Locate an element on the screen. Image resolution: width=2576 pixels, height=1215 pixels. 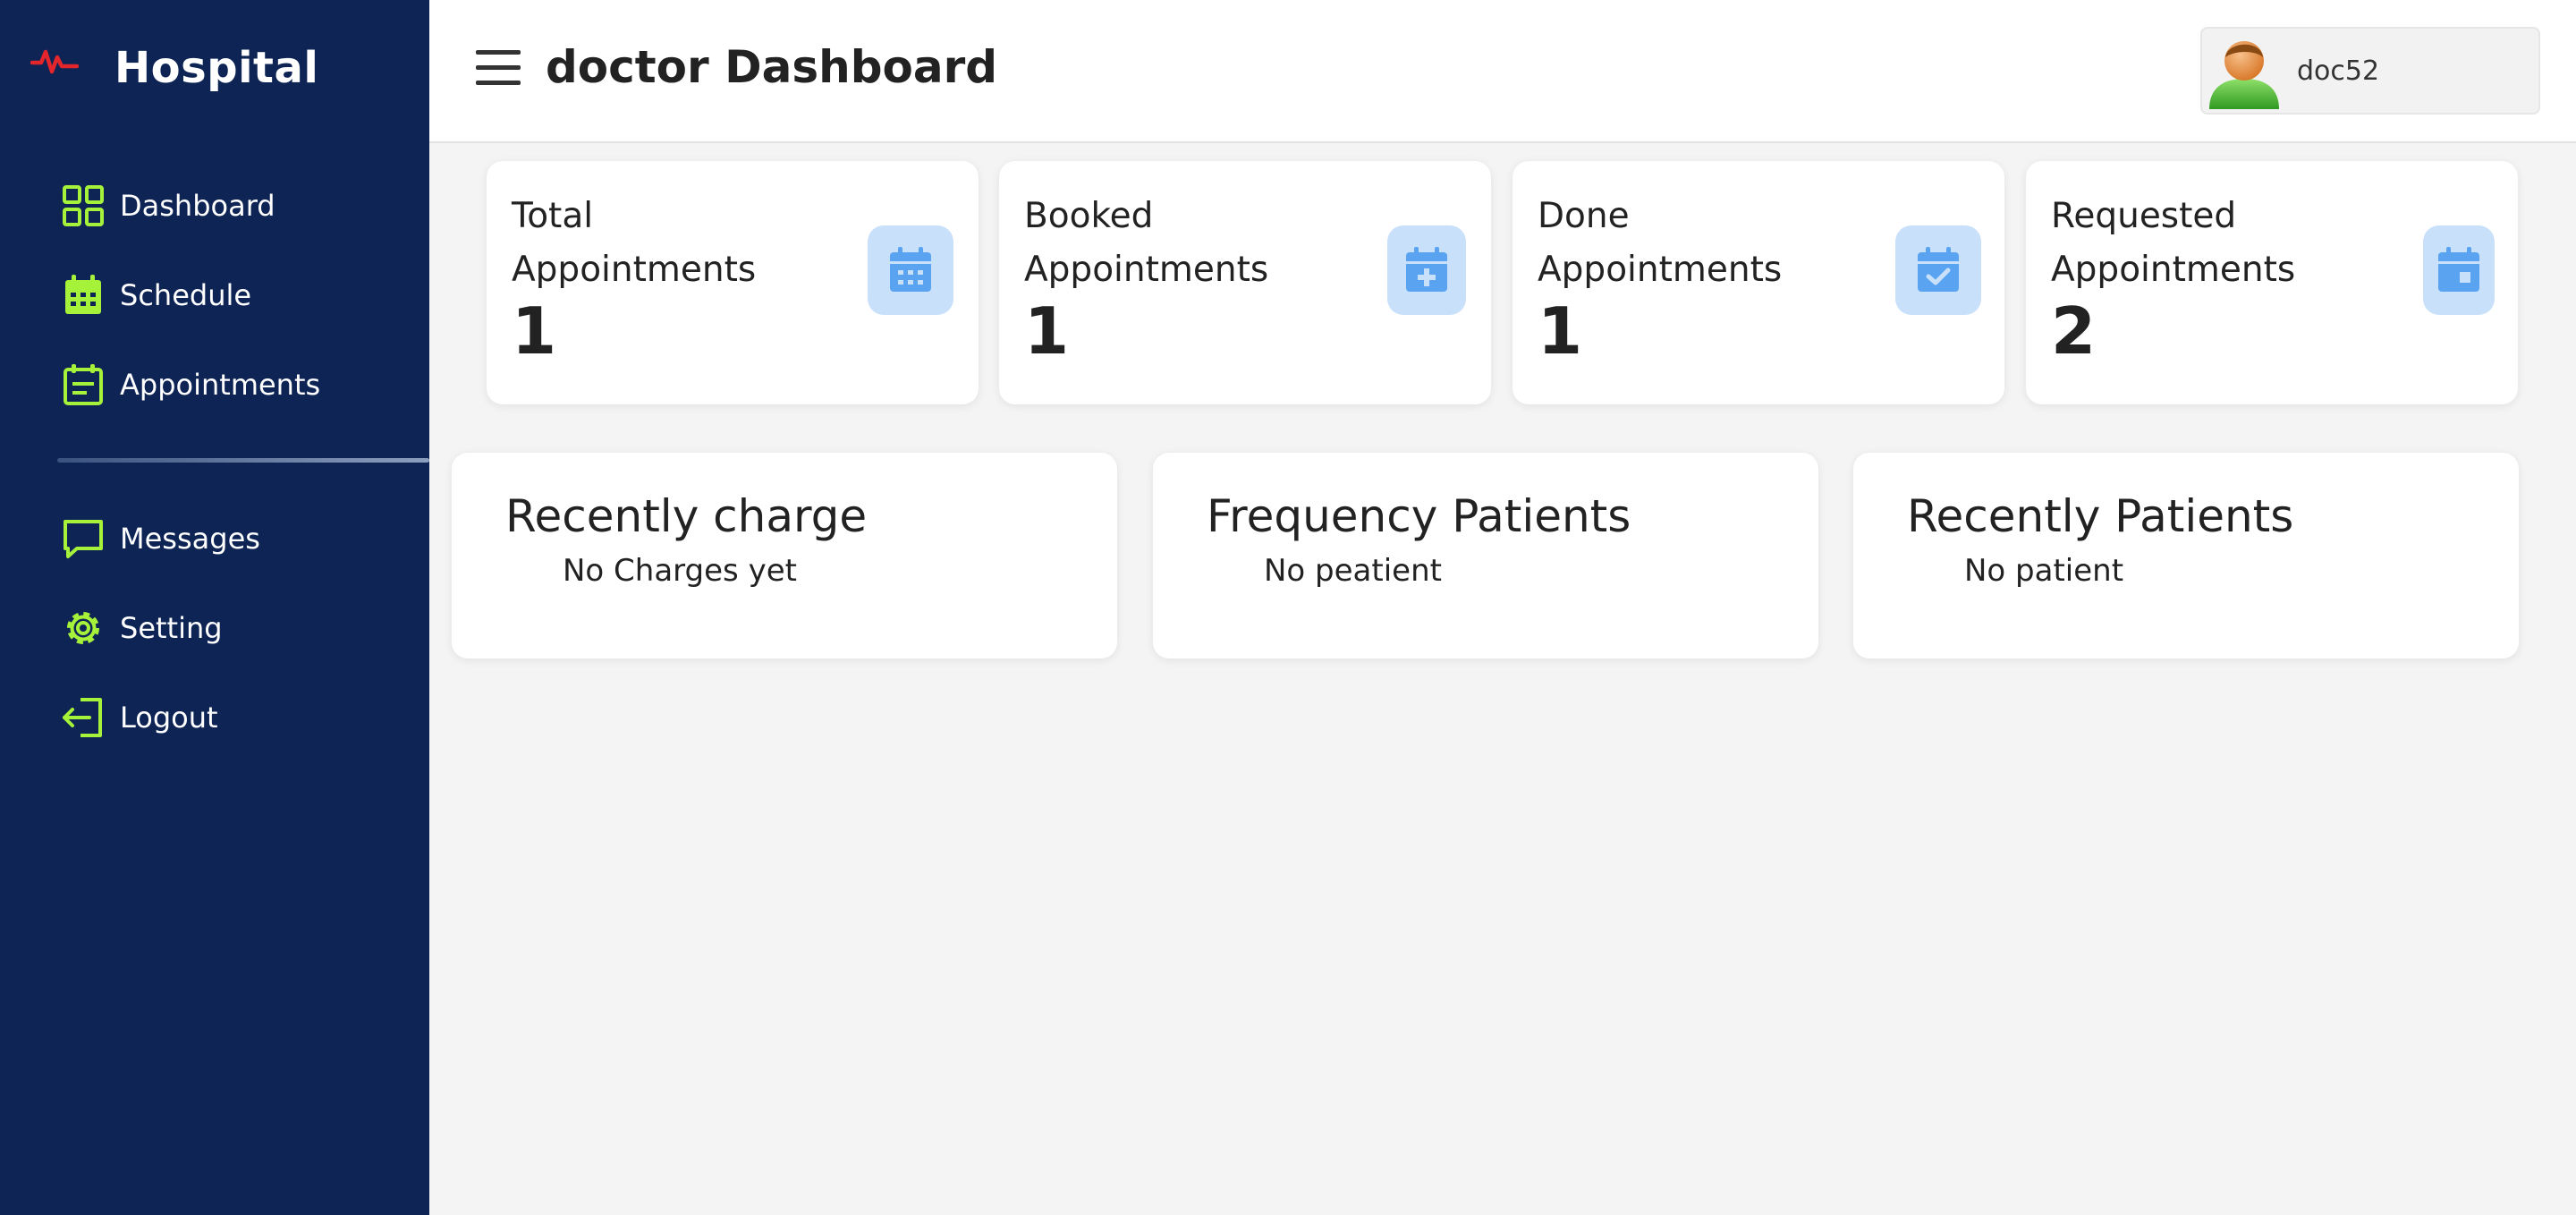
sidebar-item-label: Dashboard is located at coordinates (197, 206).